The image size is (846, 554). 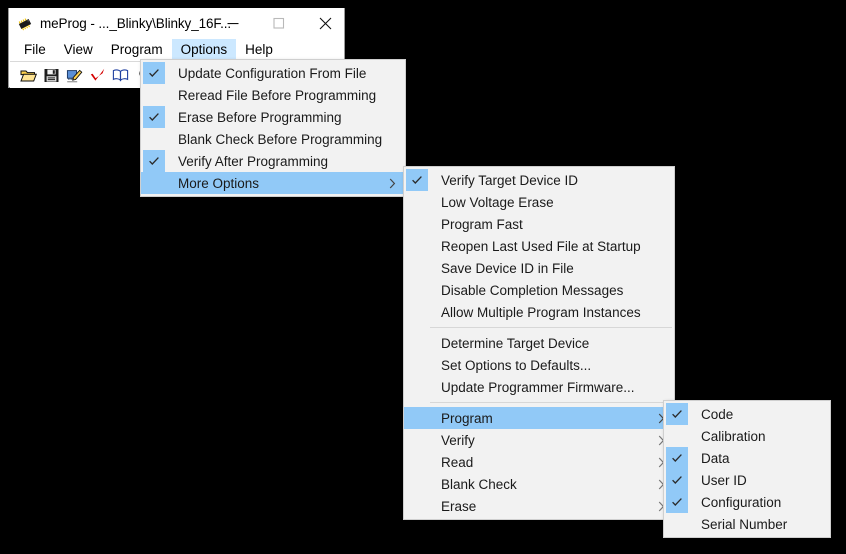 I want to click on menu-item-verify-after-programming: Verify After Programming, so click(x=273, y=161).